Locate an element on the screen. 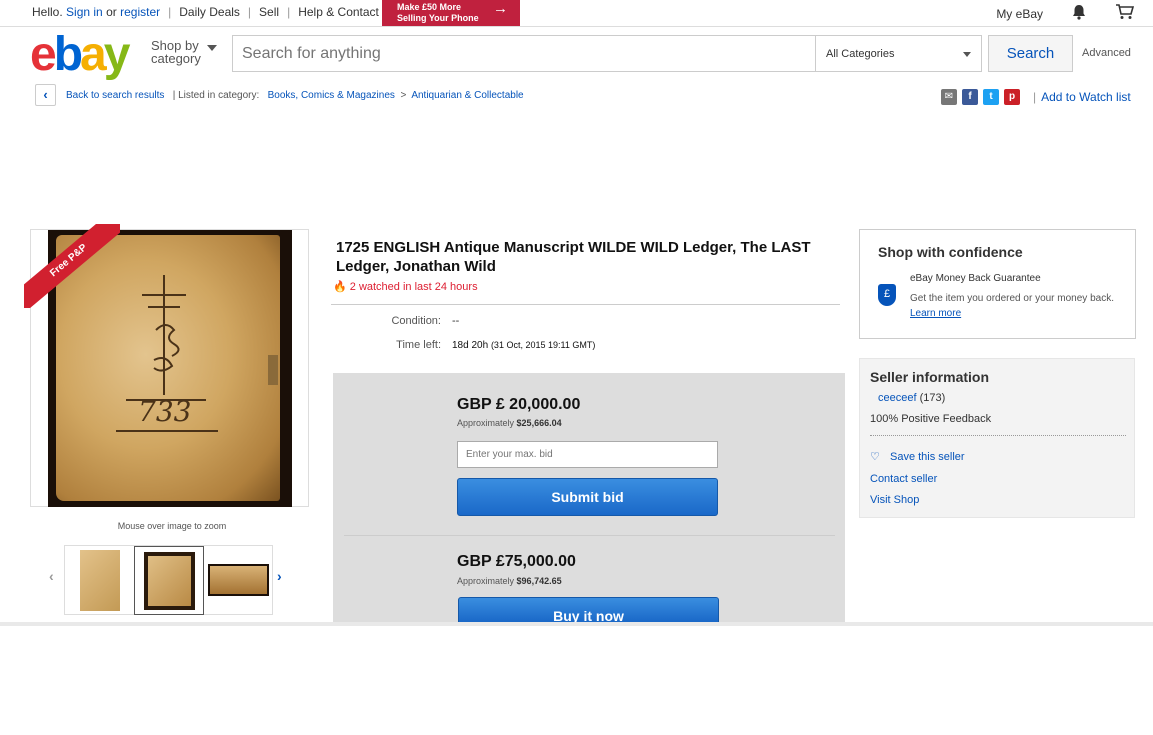 This screenshot has height=735, width=1153. daily-deals-link: Daily Deals is located at coordinates (209, 12).